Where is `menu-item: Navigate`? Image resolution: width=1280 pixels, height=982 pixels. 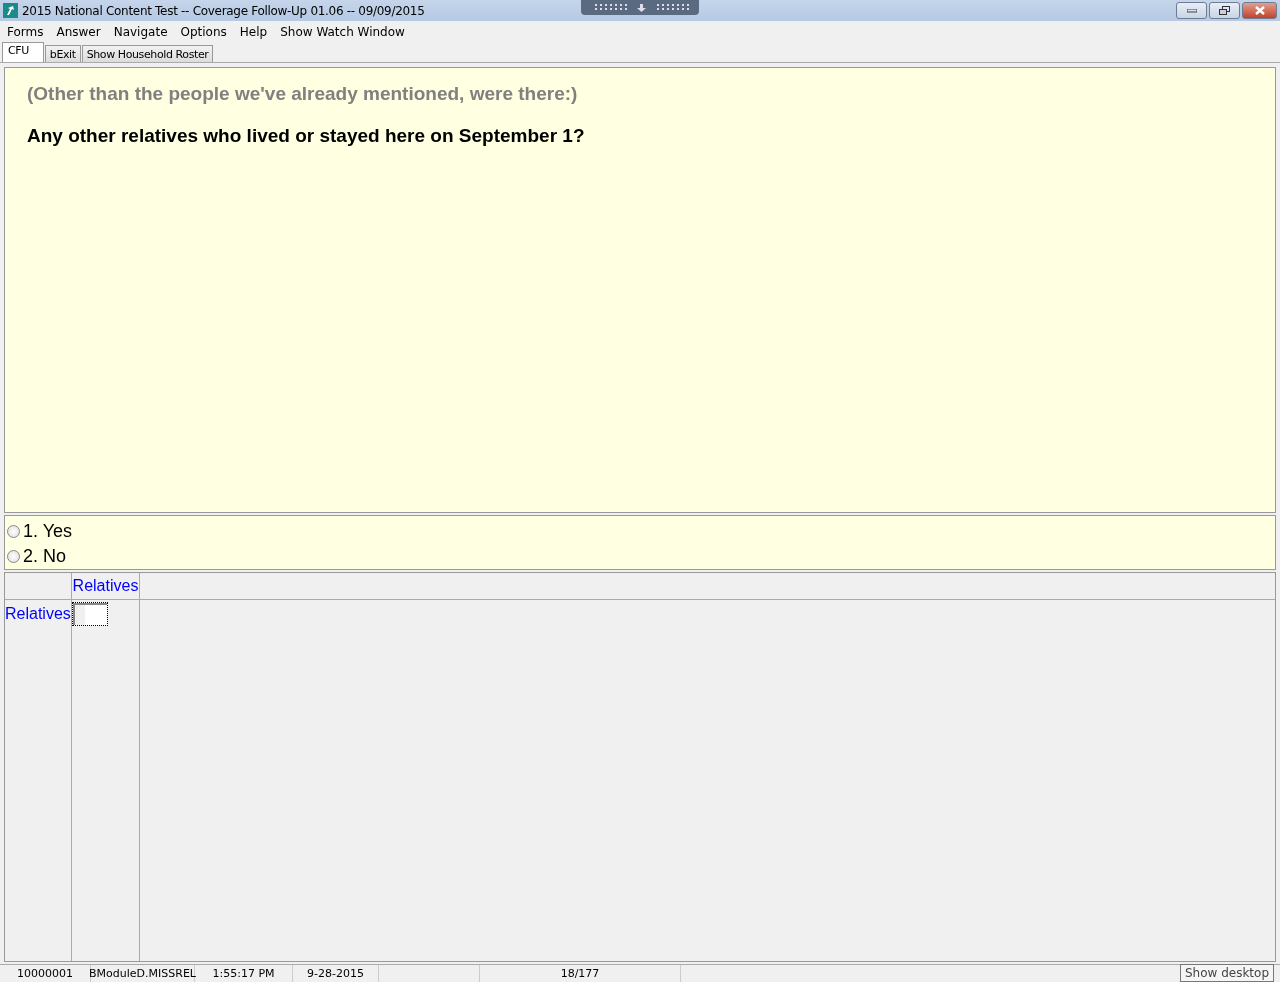 menu-item: Navigate is located at coordinates (140, 31).